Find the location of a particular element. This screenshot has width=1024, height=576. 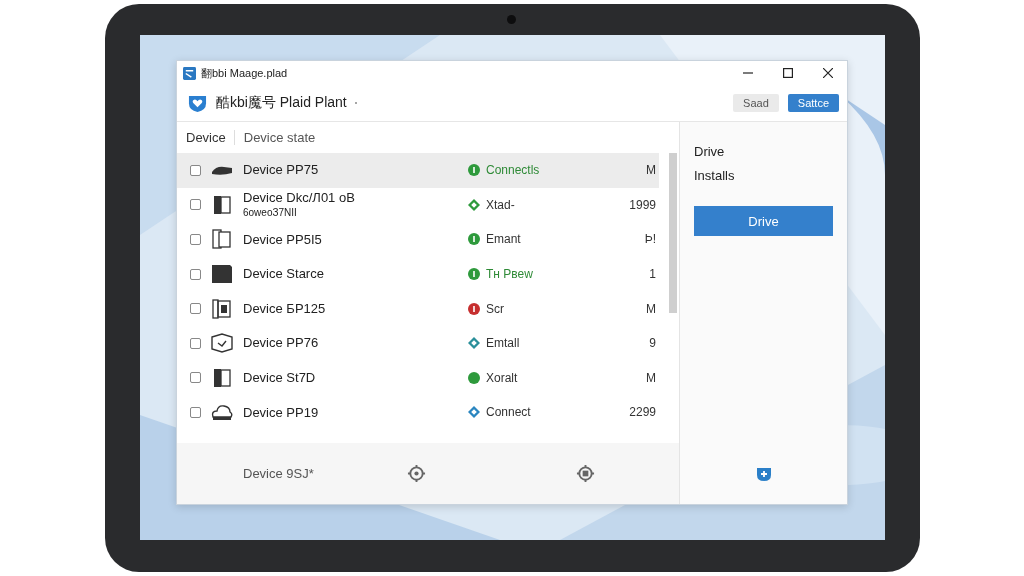

device-name: Device Starce is located at coordinates (284, 274).